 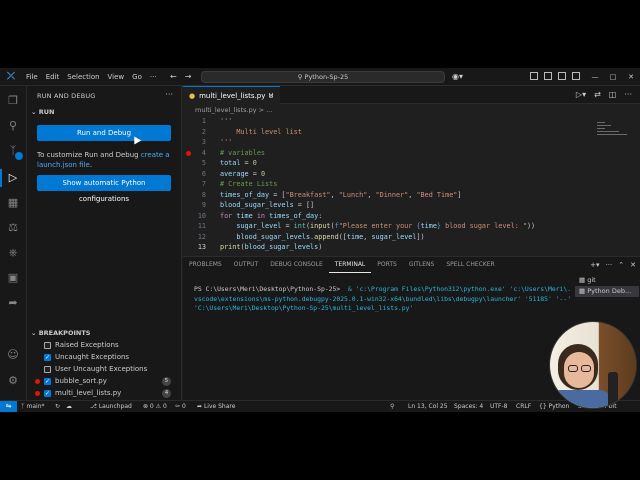 I want to click on breakpoint-row: Raised Exceptions, so click(x=105, y=345).